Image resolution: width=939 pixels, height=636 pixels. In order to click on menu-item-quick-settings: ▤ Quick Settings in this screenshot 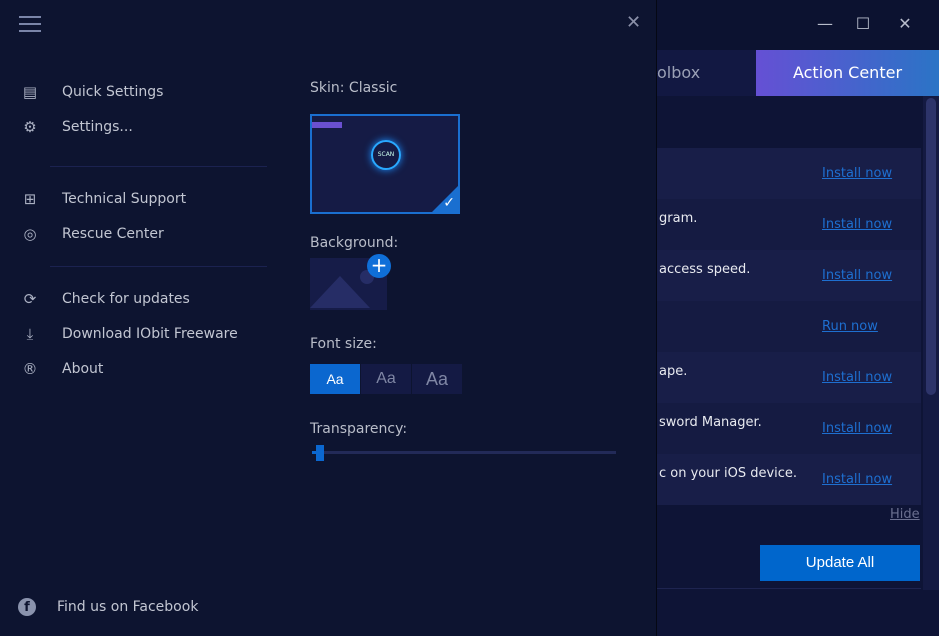, I will do `click(92, 92)`.